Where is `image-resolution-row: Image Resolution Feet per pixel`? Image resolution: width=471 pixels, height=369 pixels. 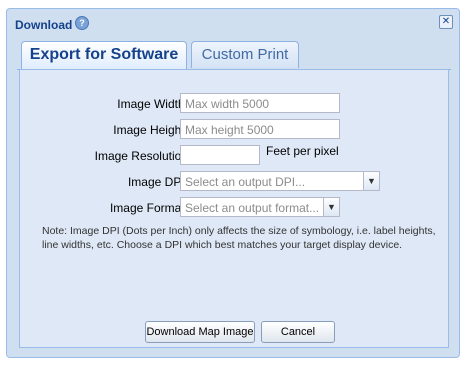
image-resolution-row: Image Resolution Feet per pixel is located at coordinates (235, 155).